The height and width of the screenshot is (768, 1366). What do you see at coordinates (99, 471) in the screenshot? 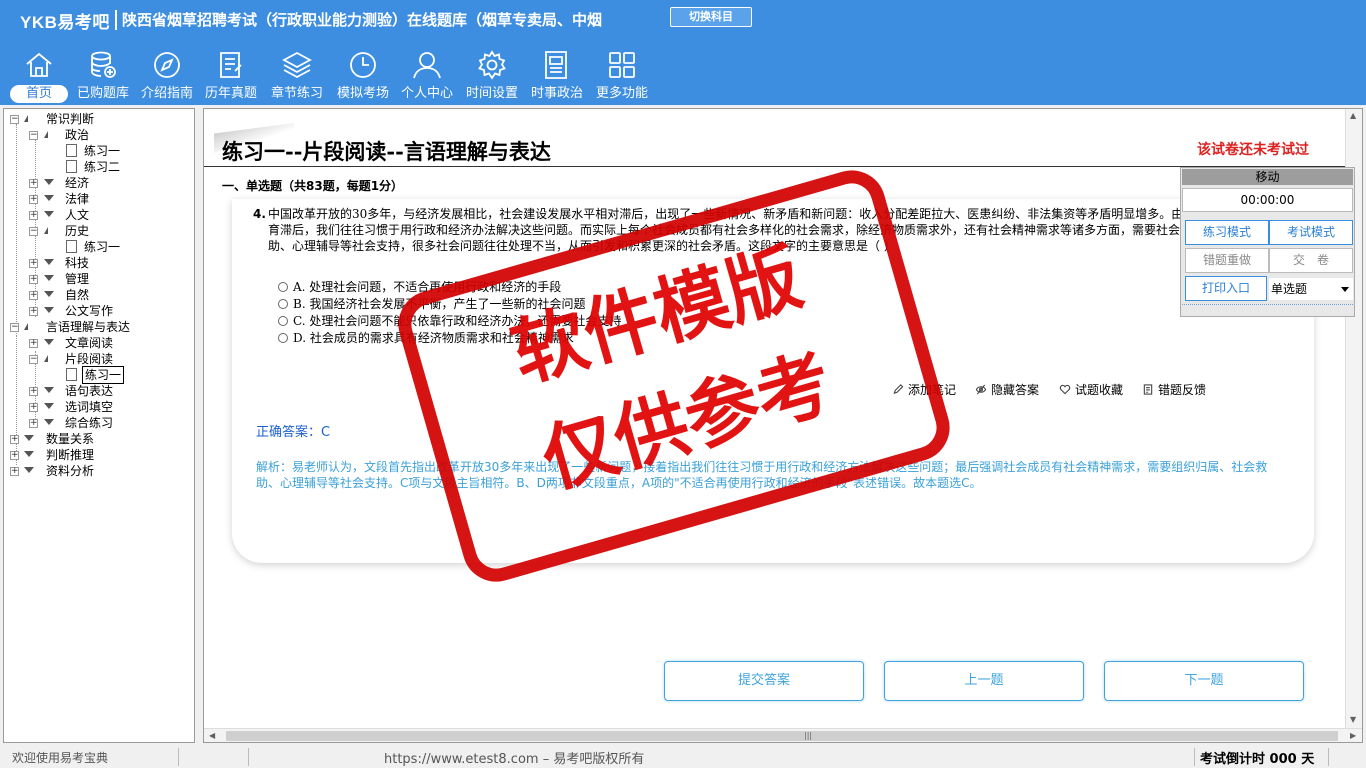
I see `tree-node-data-analysis: + 资料分析` at bounding box center [99, 471].